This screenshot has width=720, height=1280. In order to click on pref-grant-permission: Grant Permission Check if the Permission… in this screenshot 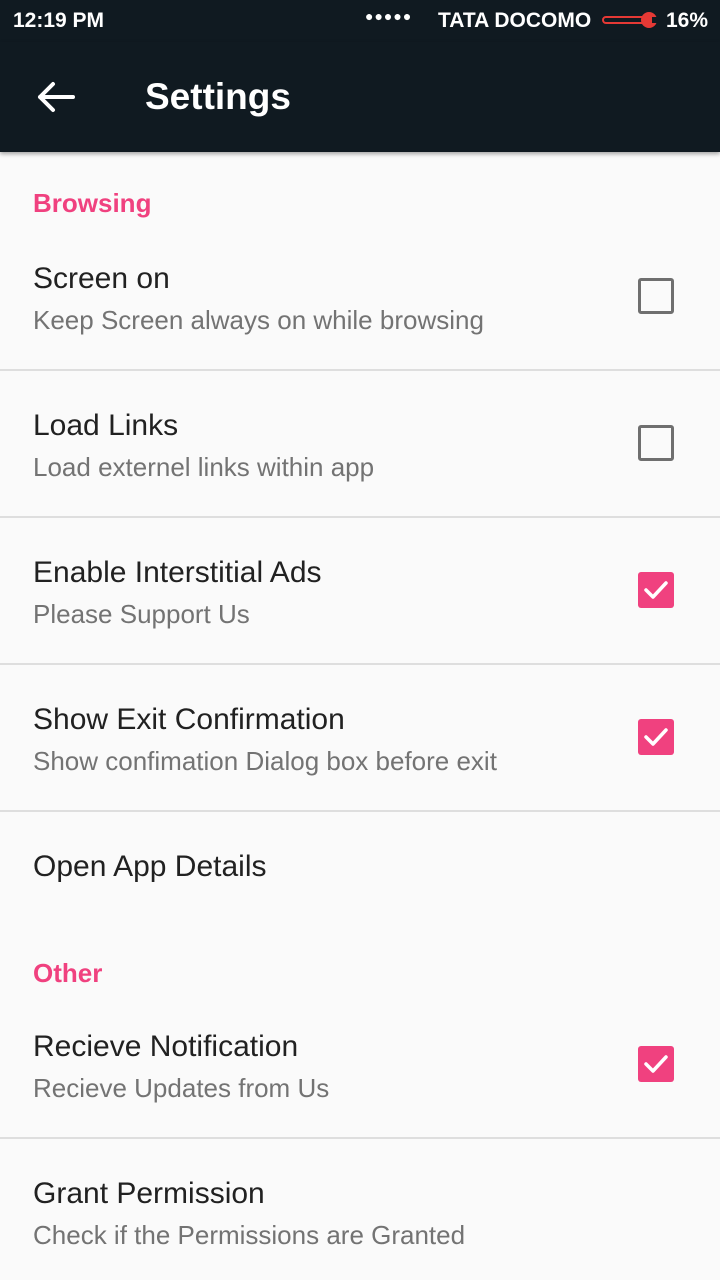, I will do `click(360, 1209)`.